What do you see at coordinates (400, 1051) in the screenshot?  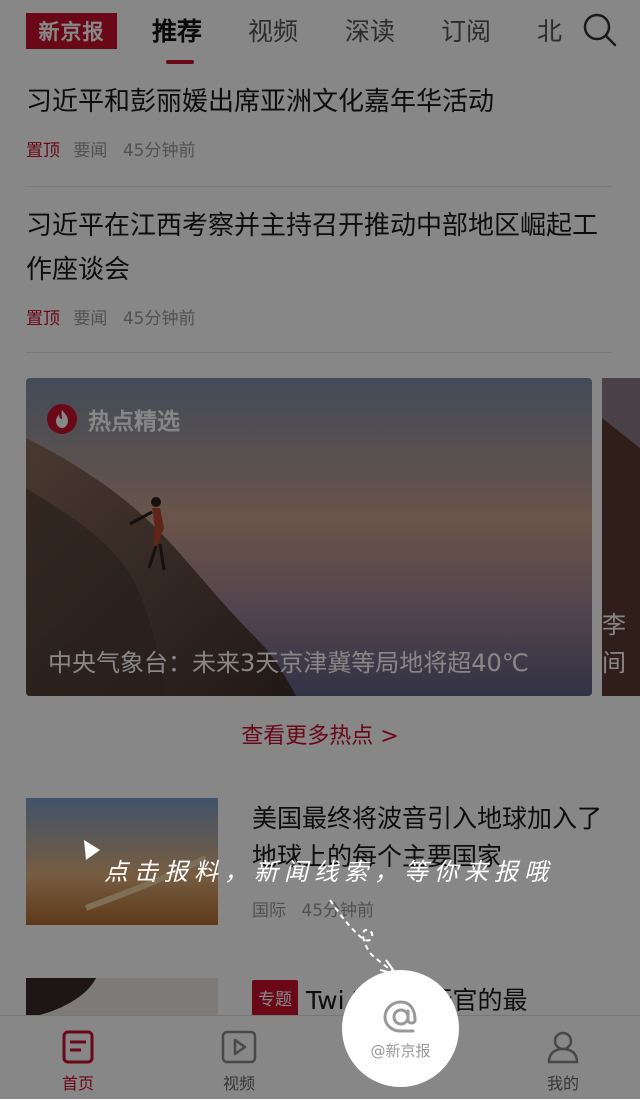 I see `report-label: @新京报` at bounding box center [400, 1051].